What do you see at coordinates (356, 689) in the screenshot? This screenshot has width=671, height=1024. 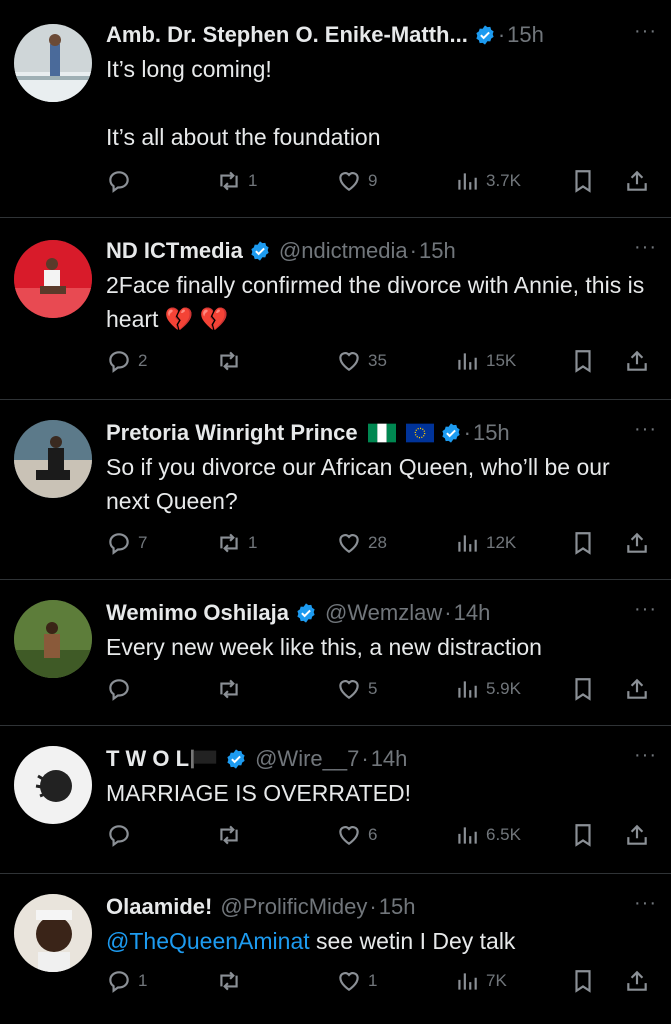 I see `like-button: 5` at bounding box center [356, 689].